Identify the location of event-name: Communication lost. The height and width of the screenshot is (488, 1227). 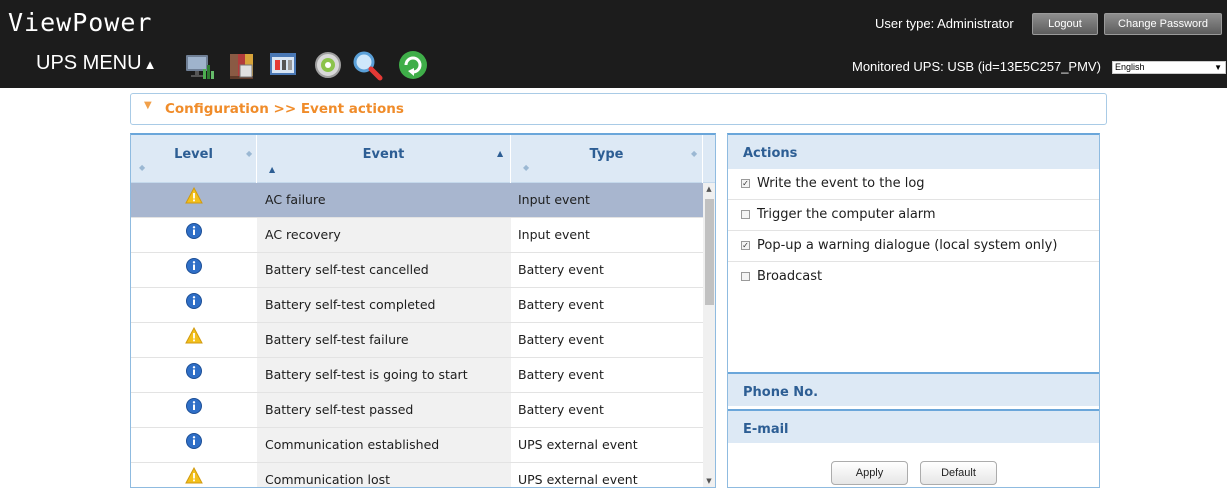
(328, 479).